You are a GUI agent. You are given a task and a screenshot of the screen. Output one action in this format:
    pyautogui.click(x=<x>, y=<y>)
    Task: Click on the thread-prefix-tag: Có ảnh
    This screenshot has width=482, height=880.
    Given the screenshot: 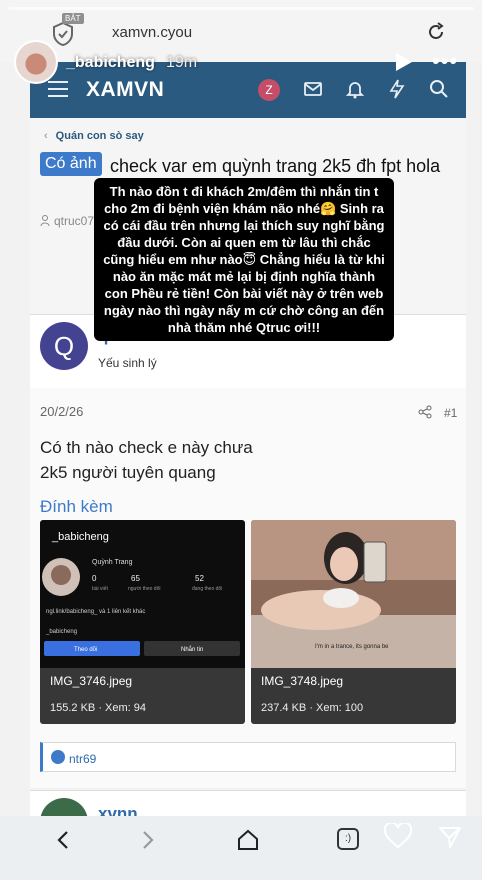 What is the action you would take?
    pyautogui.click(x=71, y=164)
    